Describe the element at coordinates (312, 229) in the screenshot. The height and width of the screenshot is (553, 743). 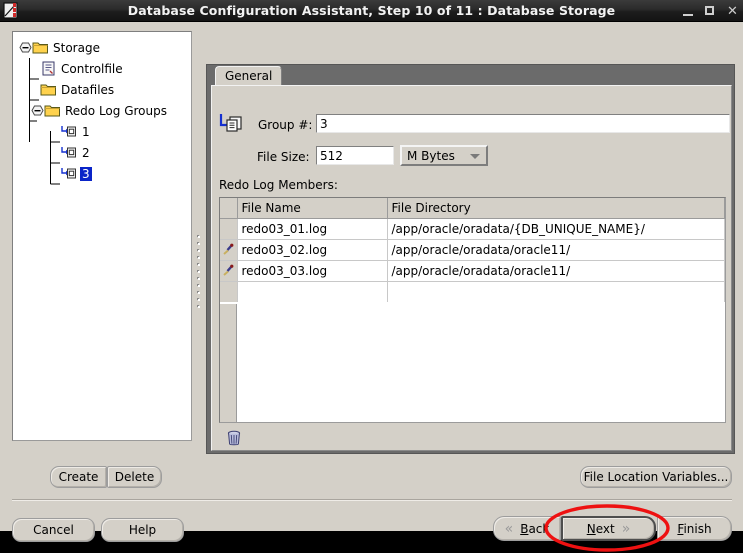
I see `cell-file-name: redo03_01.log` at that location.